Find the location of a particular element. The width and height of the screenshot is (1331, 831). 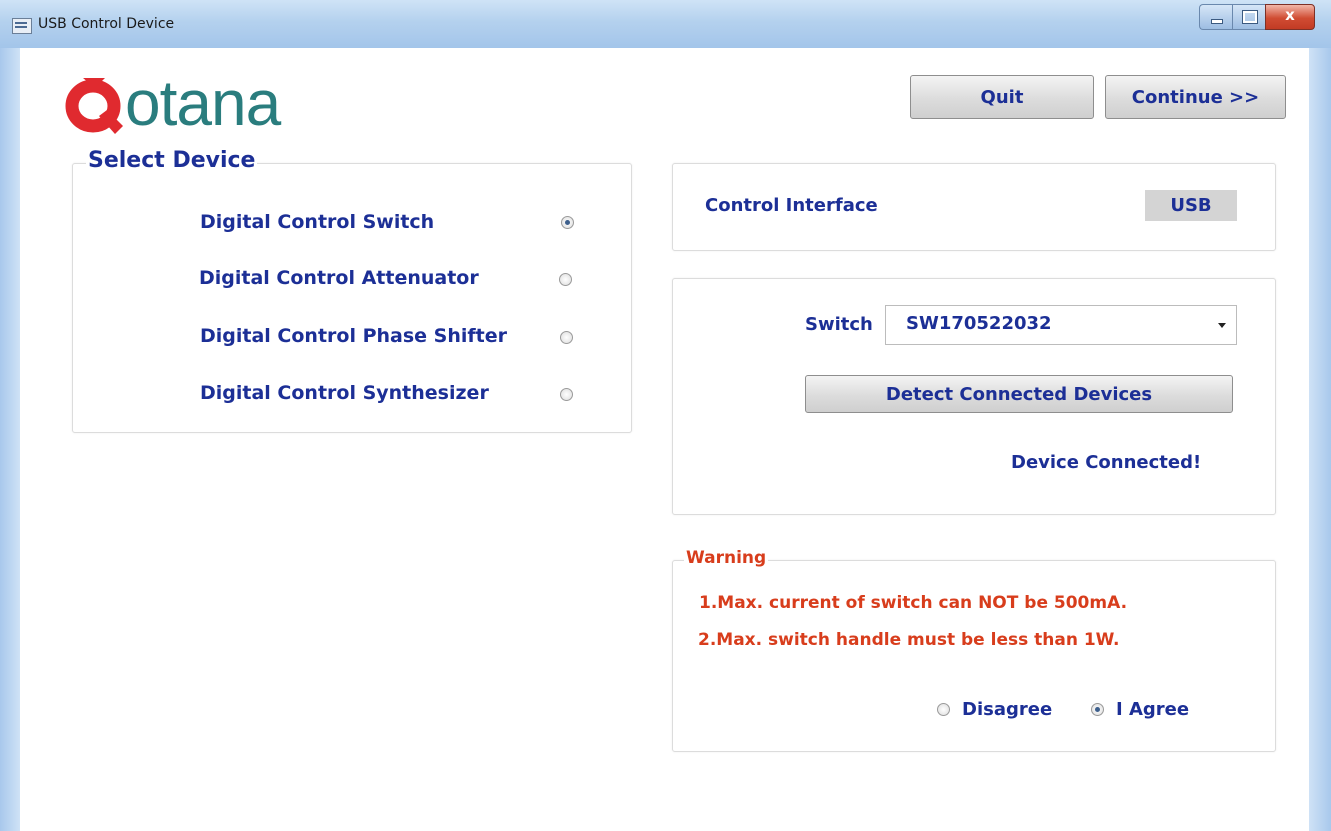

select-device-legend: Select Device is located at coordinates (172, 160).